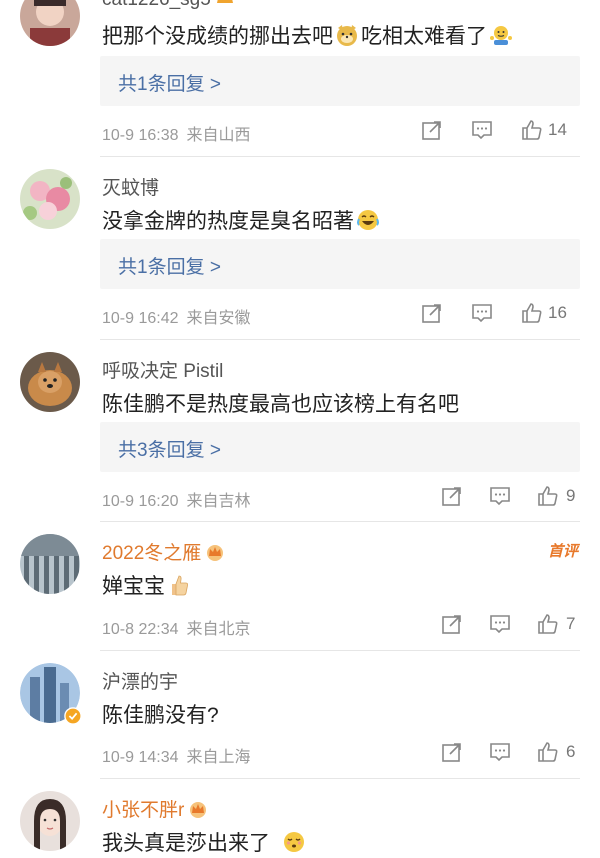 This screenshot has width=600, height=858. I want to click on author-name: 沪漂的宇, so click(140, 682).